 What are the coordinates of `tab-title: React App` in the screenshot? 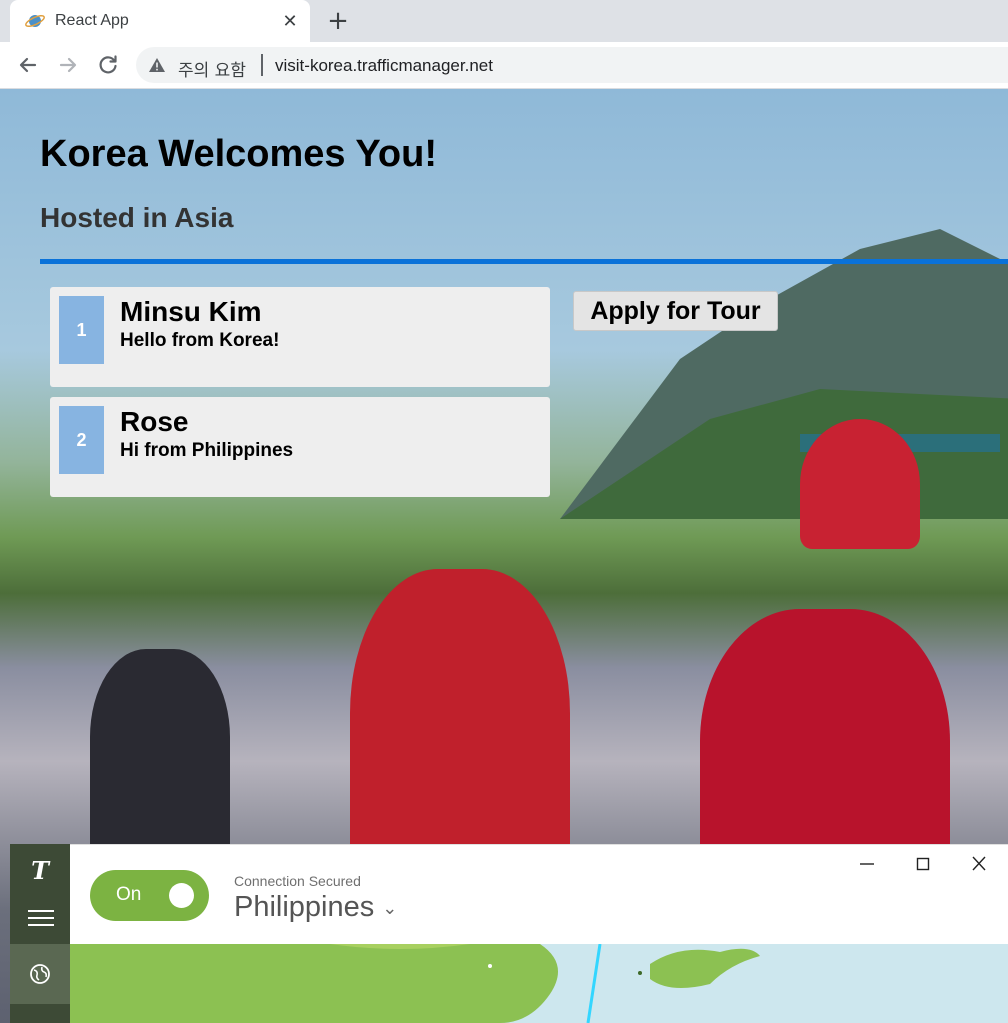 It's located at (92, 20).